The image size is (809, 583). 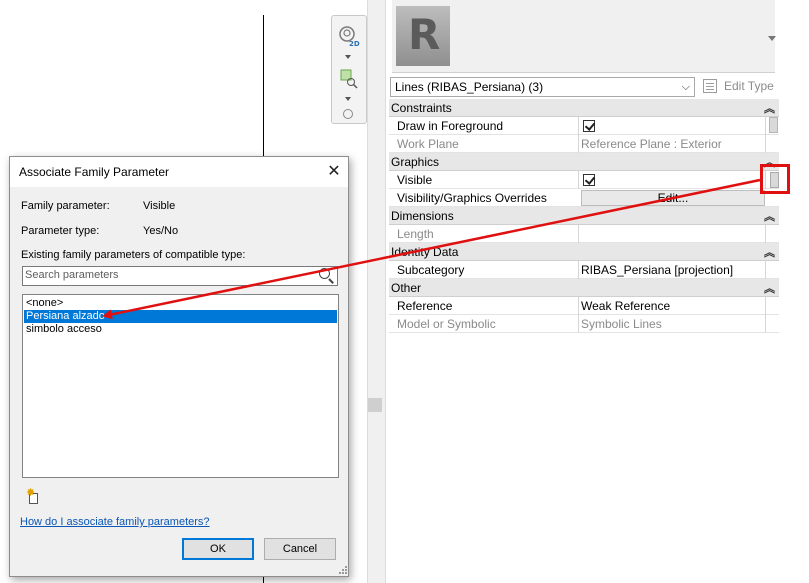 I want to click on search-placeholder: Search parameters, so click(x=72, y=275).